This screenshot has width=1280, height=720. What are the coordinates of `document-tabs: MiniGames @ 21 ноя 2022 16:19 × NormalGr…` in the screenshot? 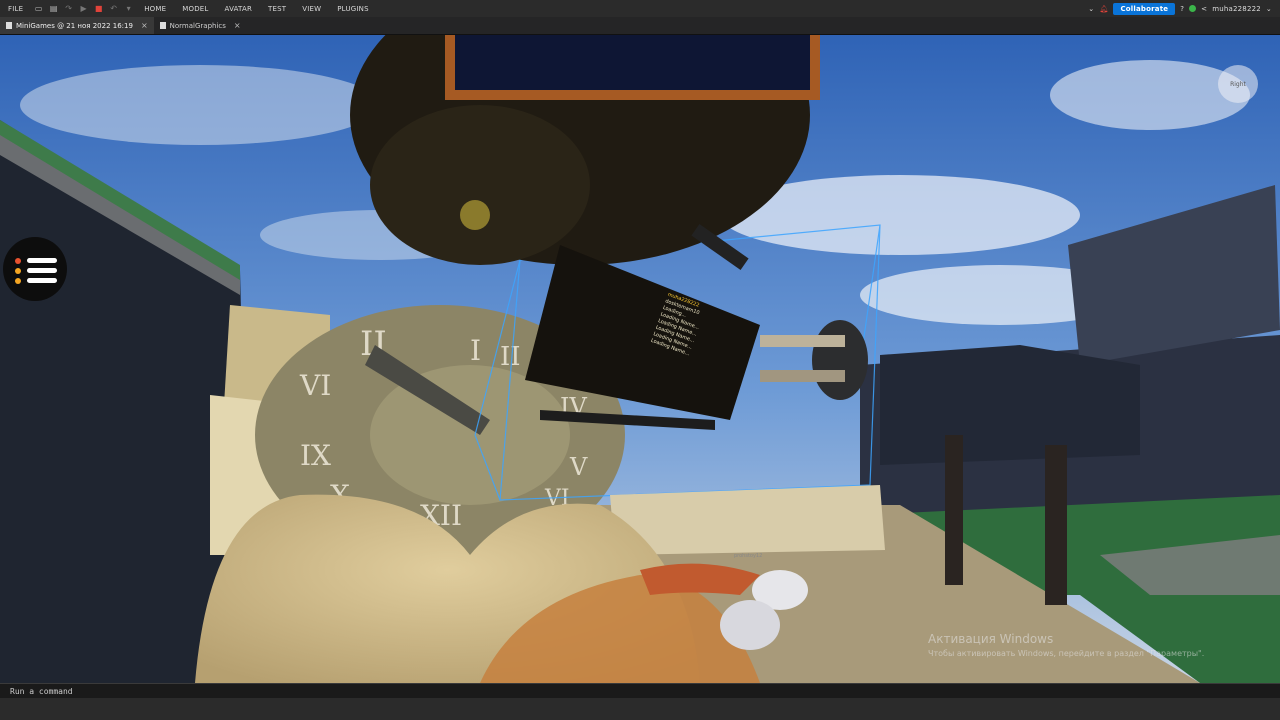 It's located at (640, 26).